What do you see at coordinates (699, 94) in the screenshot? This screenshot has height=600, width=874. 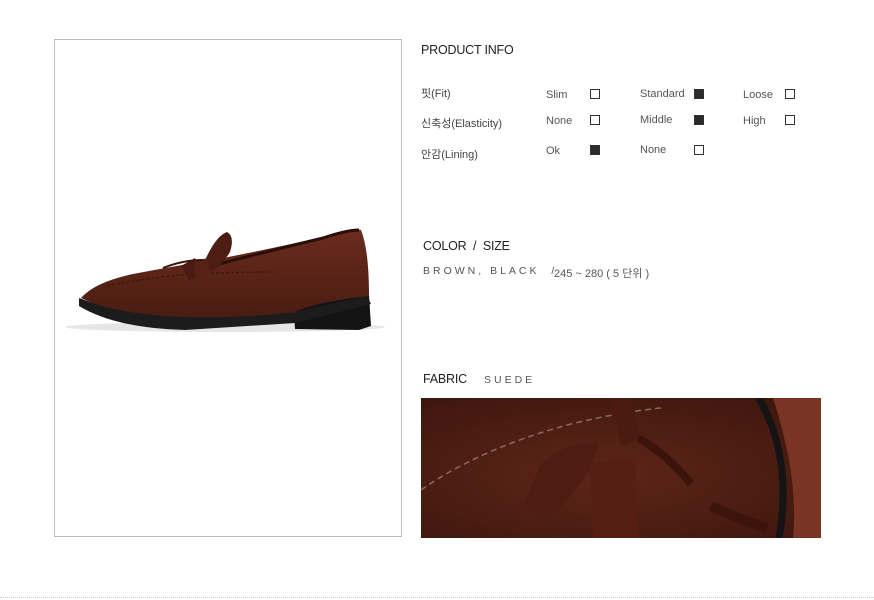 I see `fit-standard-checkbox` at bounding box center [699, 94].